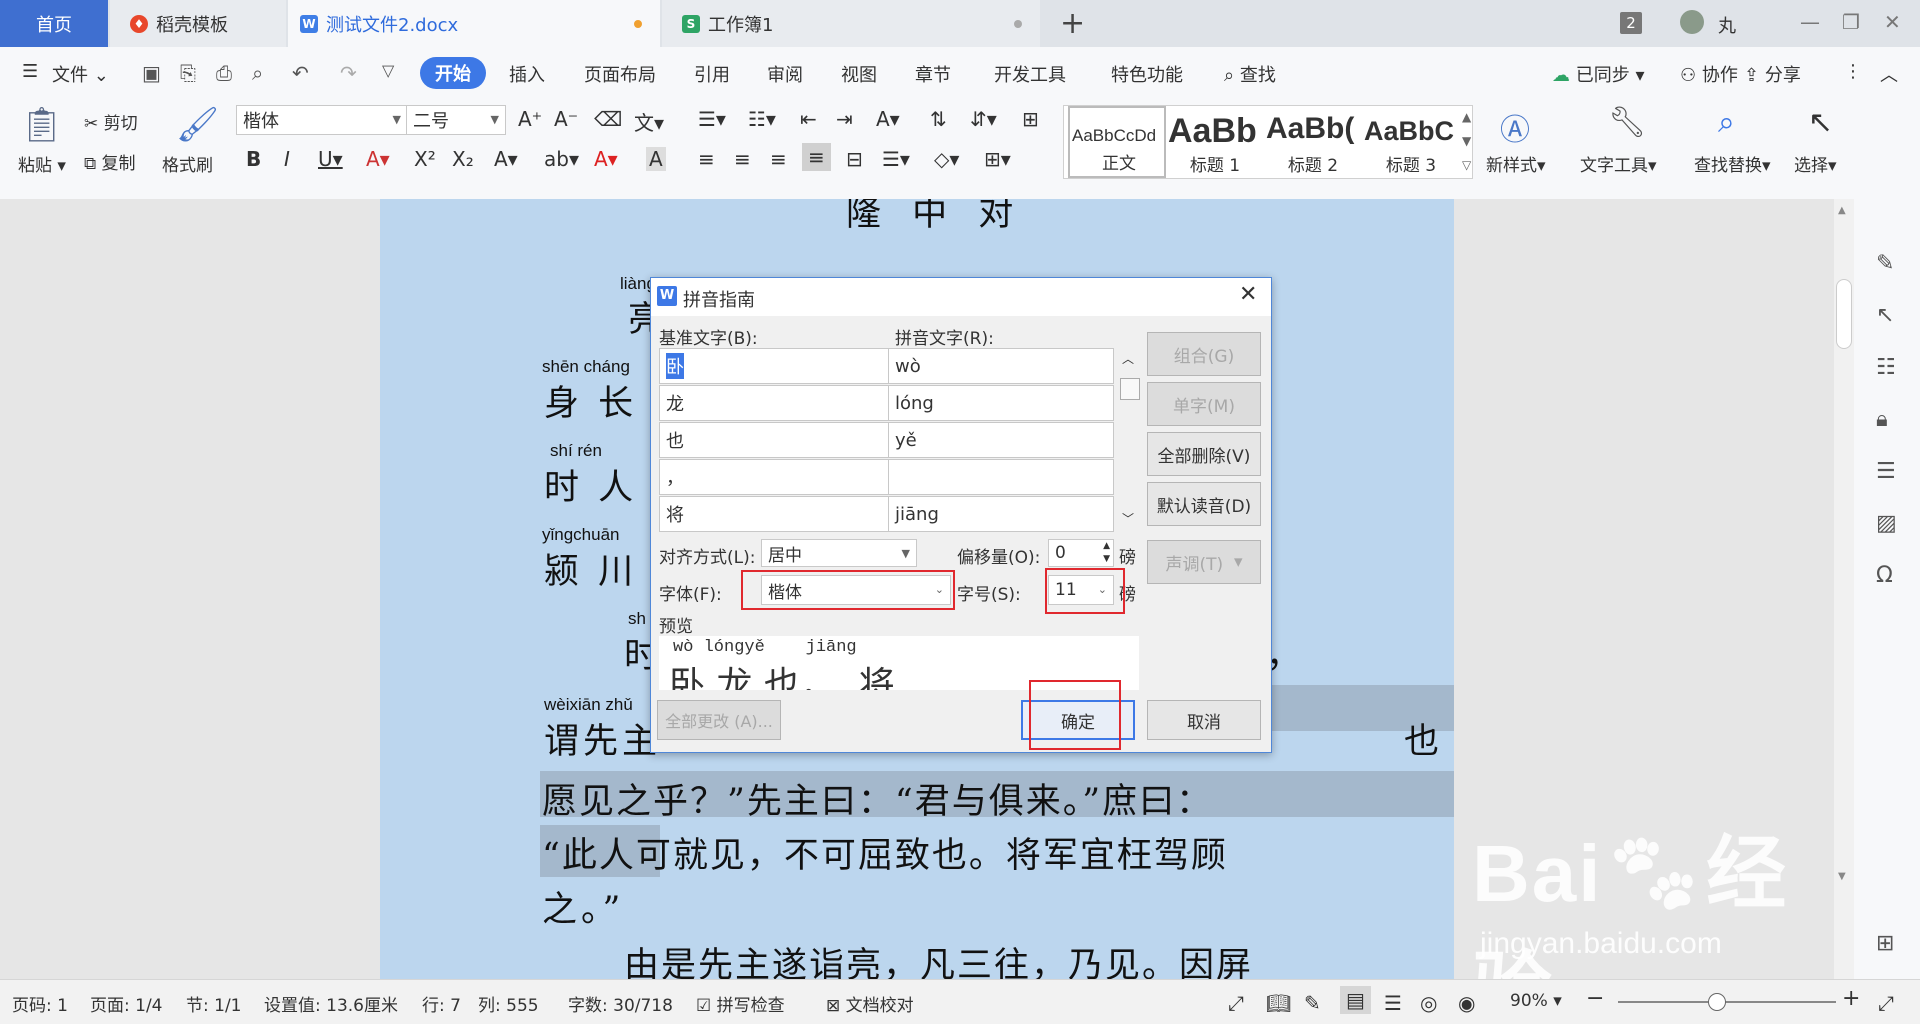  Describe the element at coordinates (1278, 1003) in the screenshot. I see `reading-mode-icon: 📖︎` at that location.